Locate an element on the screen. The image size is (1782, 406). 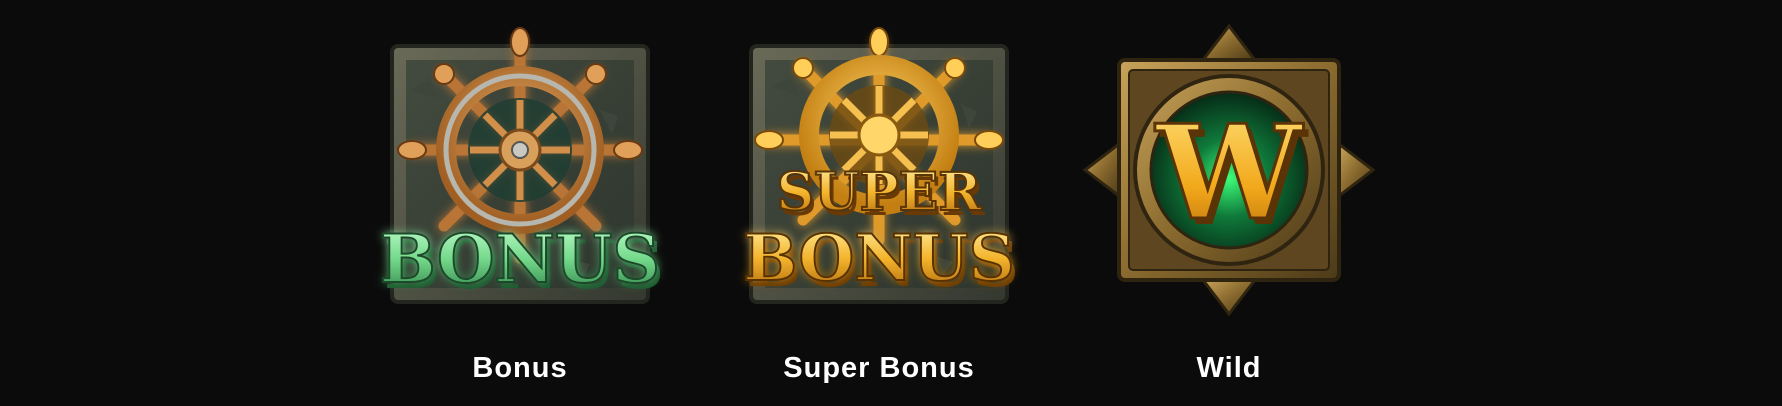
svg-text: SUPER is located at coordinates (880, 192).